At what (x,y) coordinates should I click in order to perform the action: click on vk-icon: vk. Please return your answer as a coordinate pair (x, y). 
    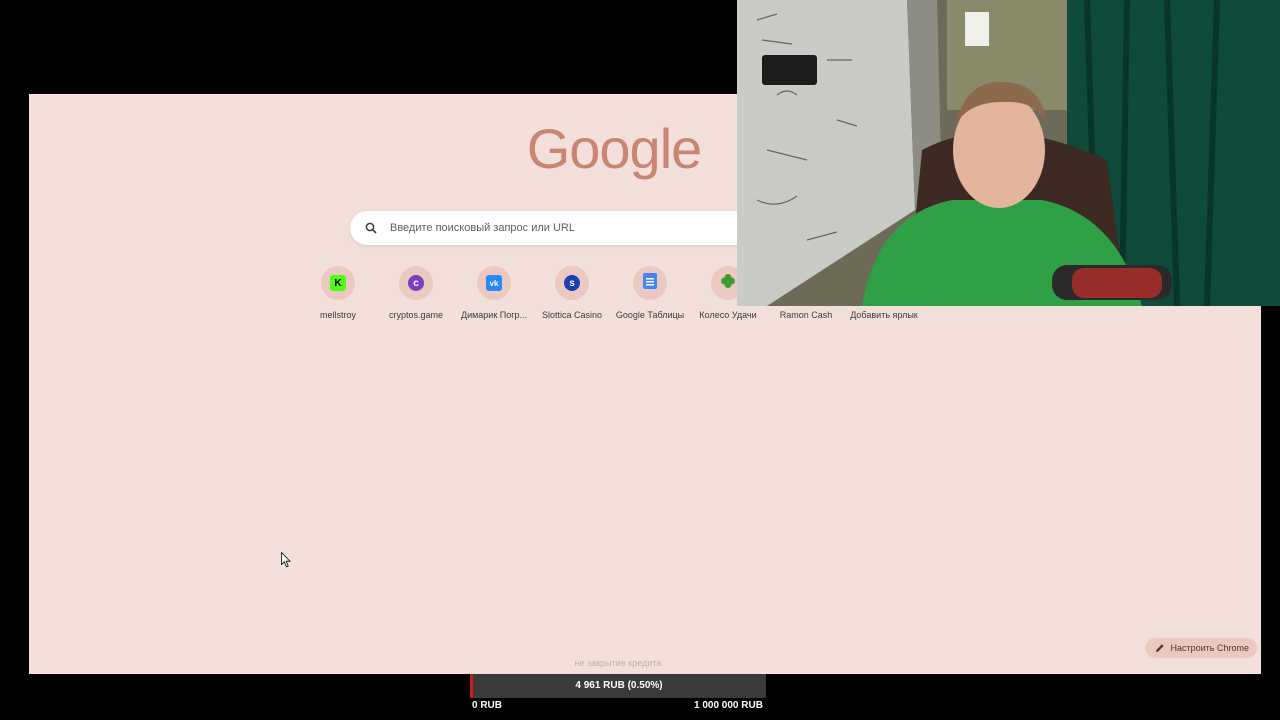
    Looking at the image, I should click on (494, 283).